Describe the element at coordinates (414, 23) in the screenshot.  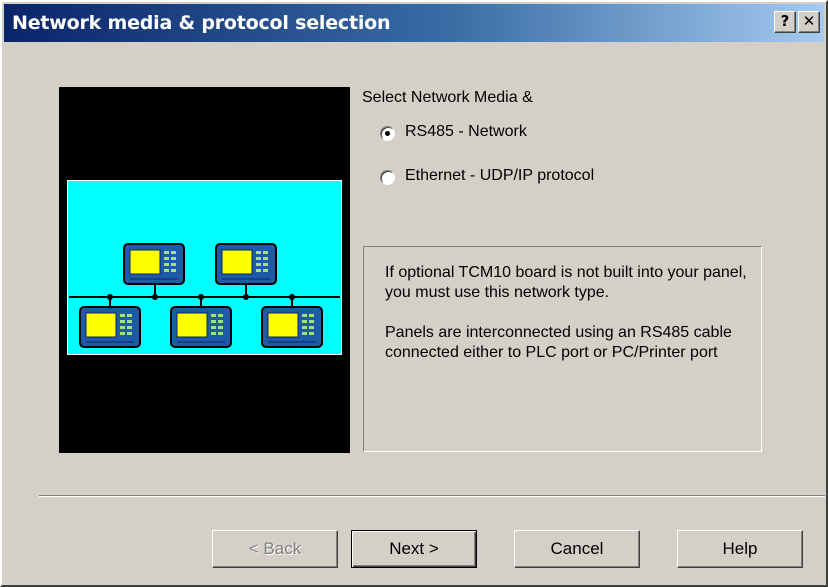
I see `title-bar: Network media & protocol selection ? ✕` at that location.